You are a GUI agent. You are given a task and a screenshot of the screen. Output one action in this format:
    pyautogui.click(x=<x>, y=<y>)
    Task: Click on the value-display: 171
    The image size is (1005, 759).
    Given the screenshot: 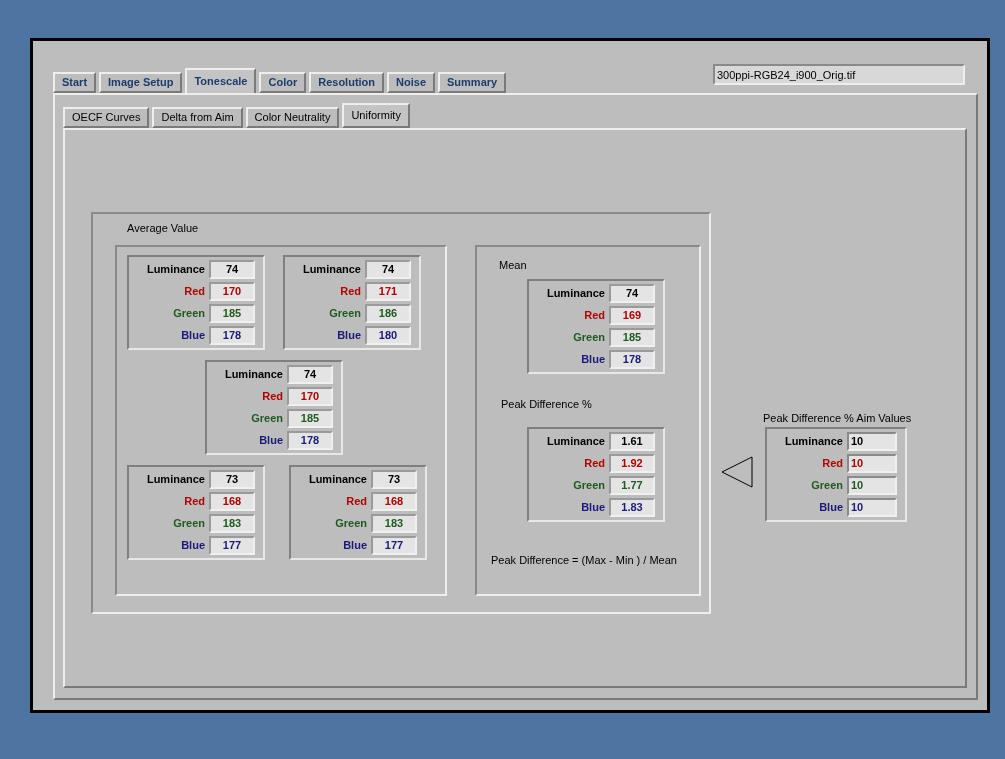 What is the action you would take?
    pyautogui.click(x=388, y=291)
    